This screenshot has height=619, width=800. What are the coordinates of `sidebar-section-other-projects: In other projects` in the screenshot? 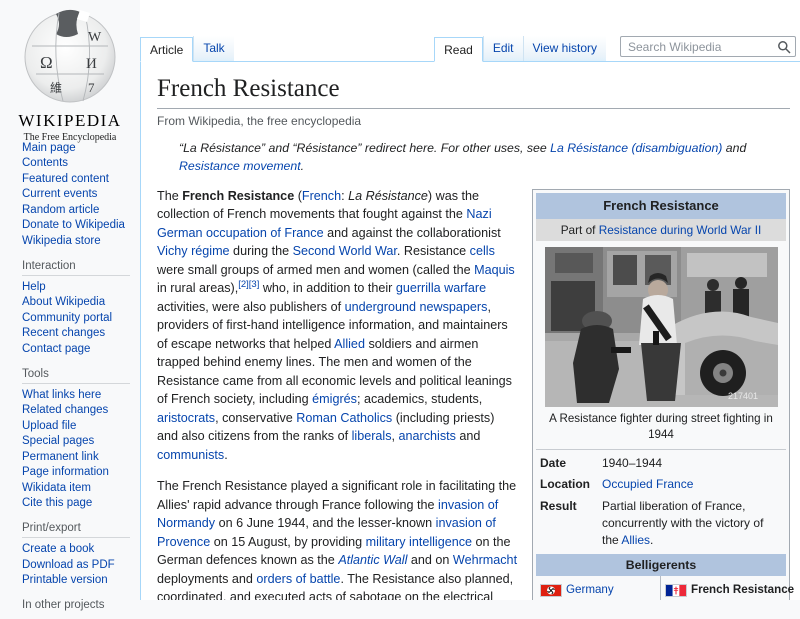 It's located at (76, 606).